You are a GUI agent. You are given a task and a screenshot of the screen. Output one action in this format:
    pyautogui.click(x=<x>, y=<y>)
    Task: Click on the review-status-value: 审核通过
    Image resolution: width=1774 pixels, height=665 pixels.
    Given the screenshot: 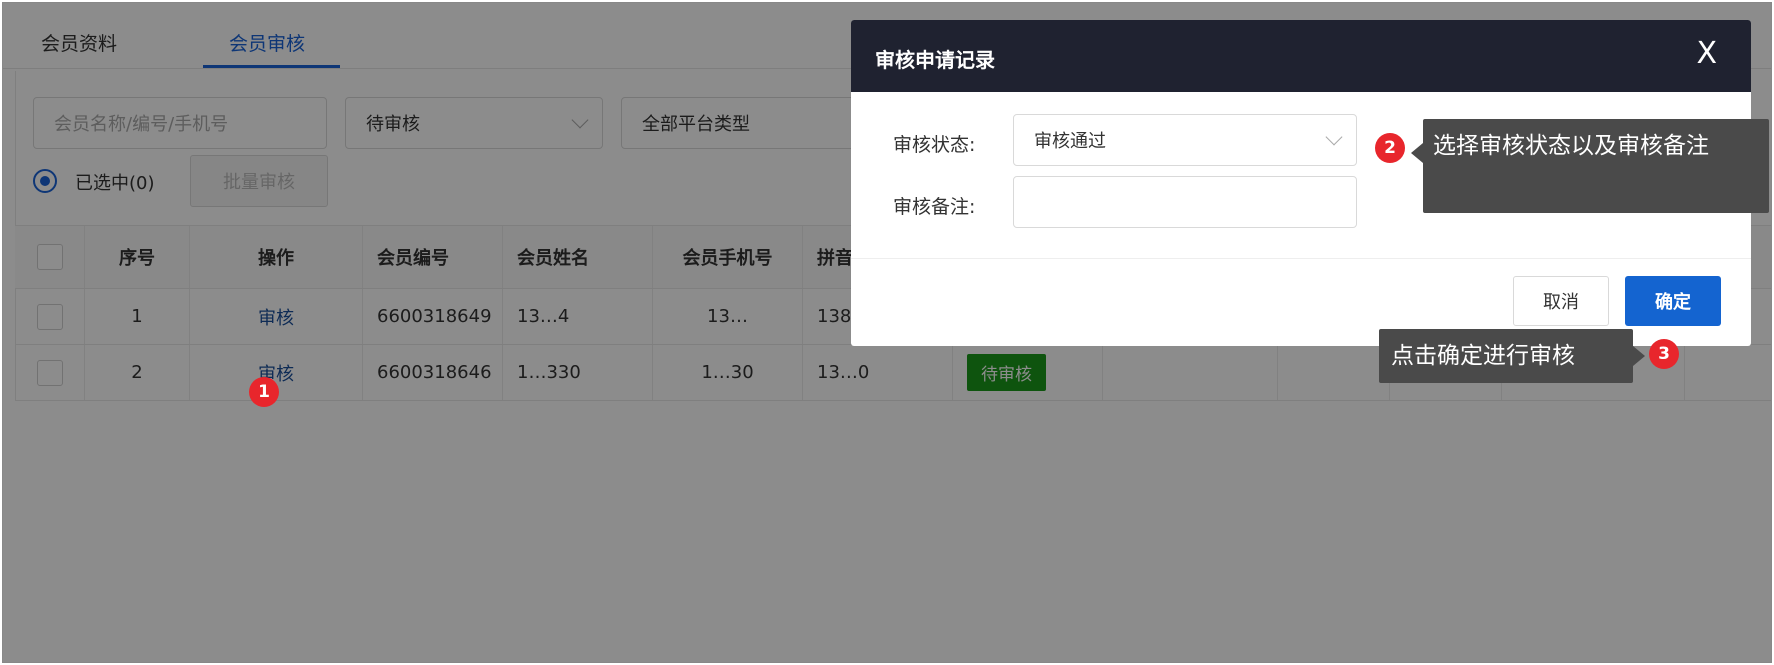 What is the action you would take?
    pyautogui.click(x=1070, y=141)
    